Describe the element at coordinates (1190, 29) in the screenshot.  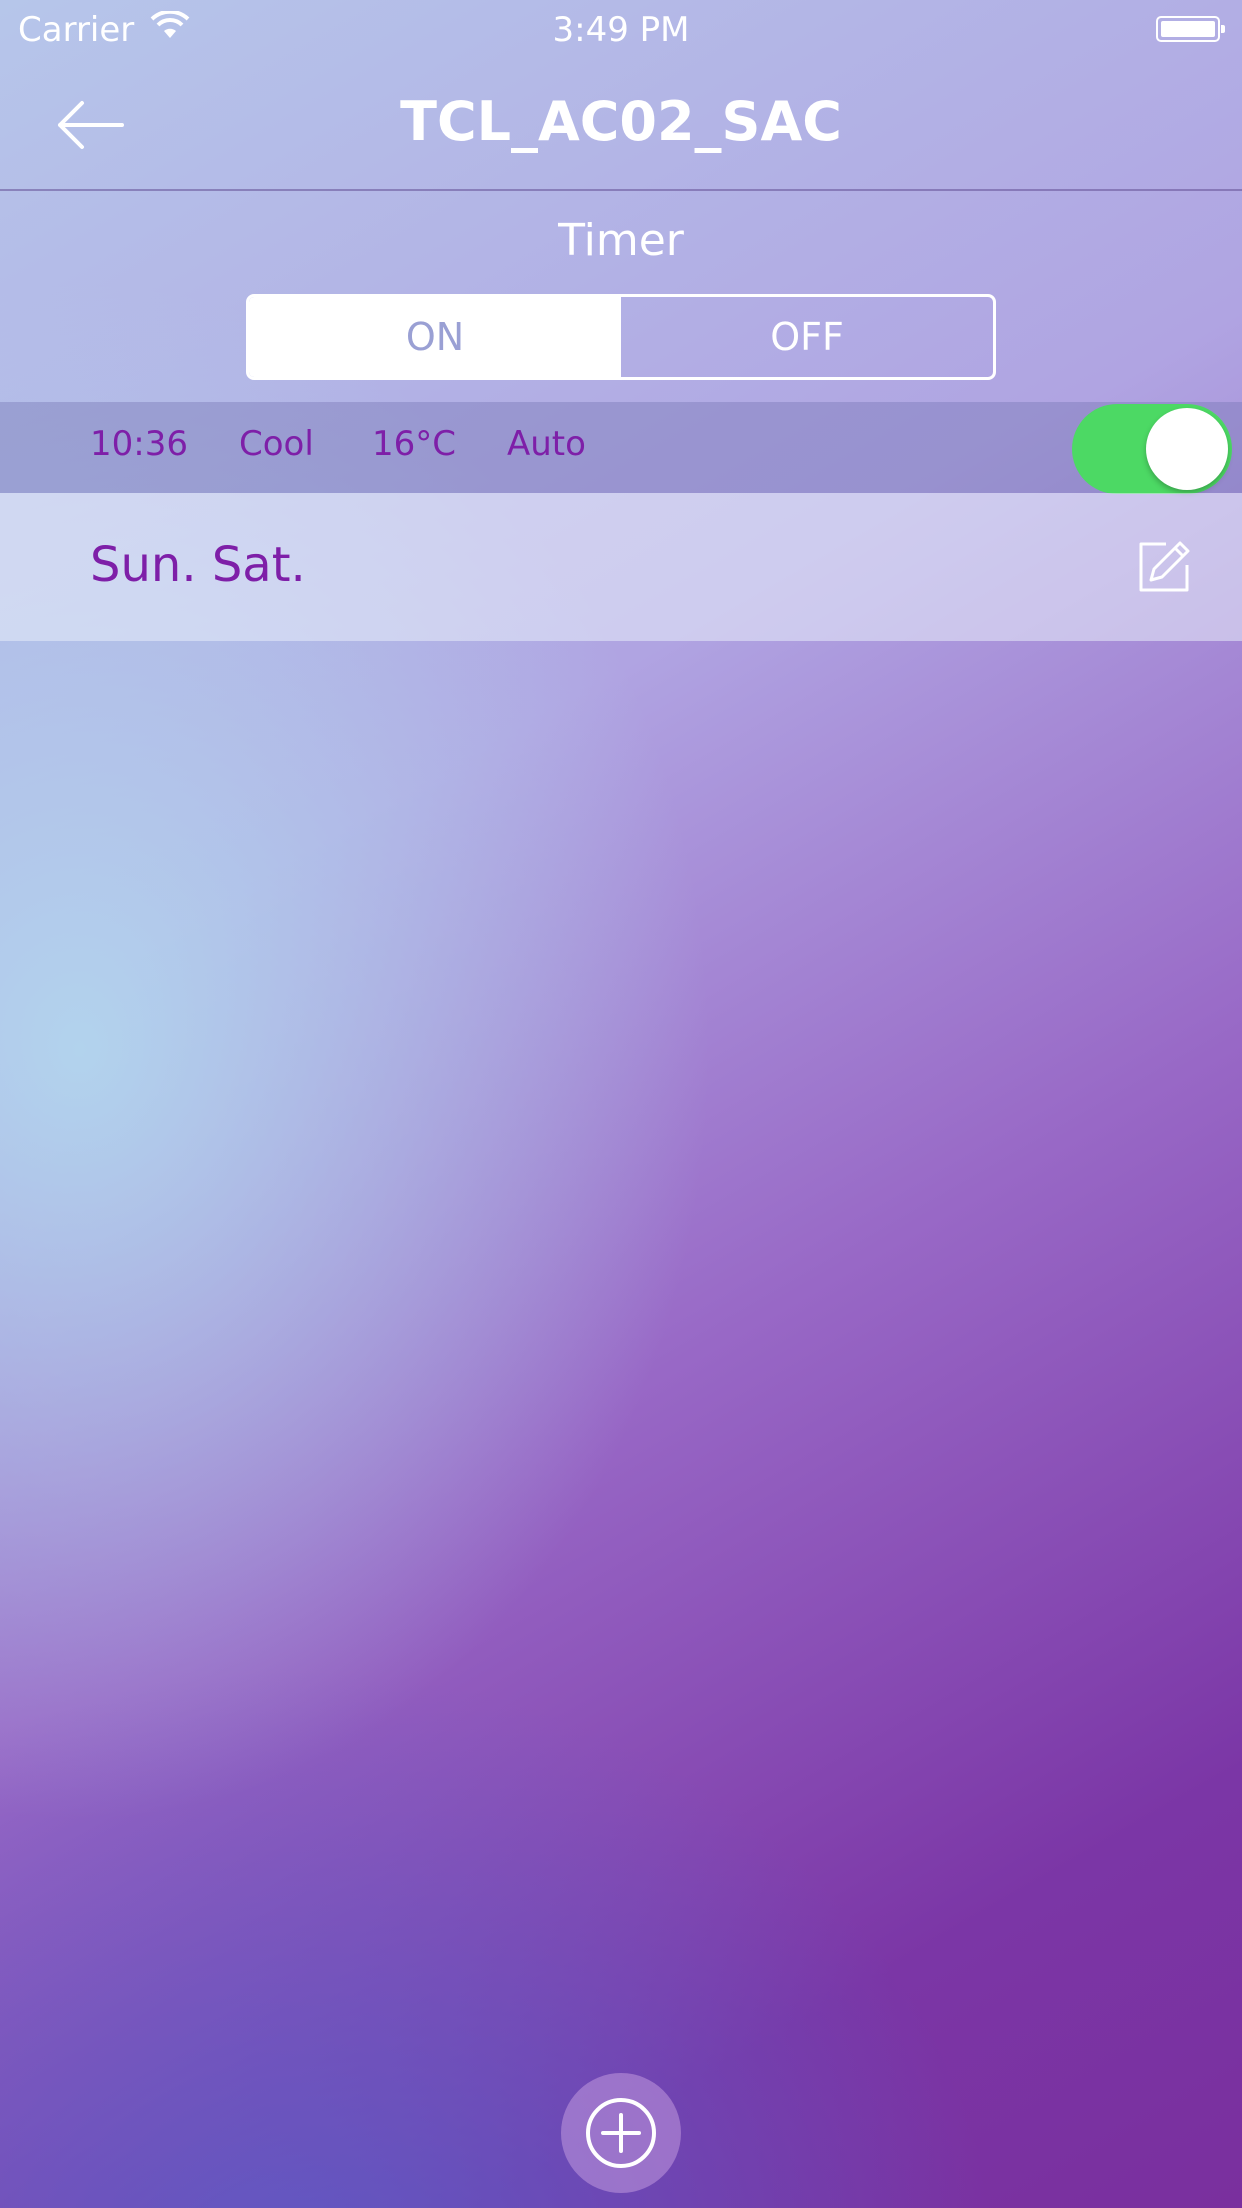
I see `battery-icon` at that location.